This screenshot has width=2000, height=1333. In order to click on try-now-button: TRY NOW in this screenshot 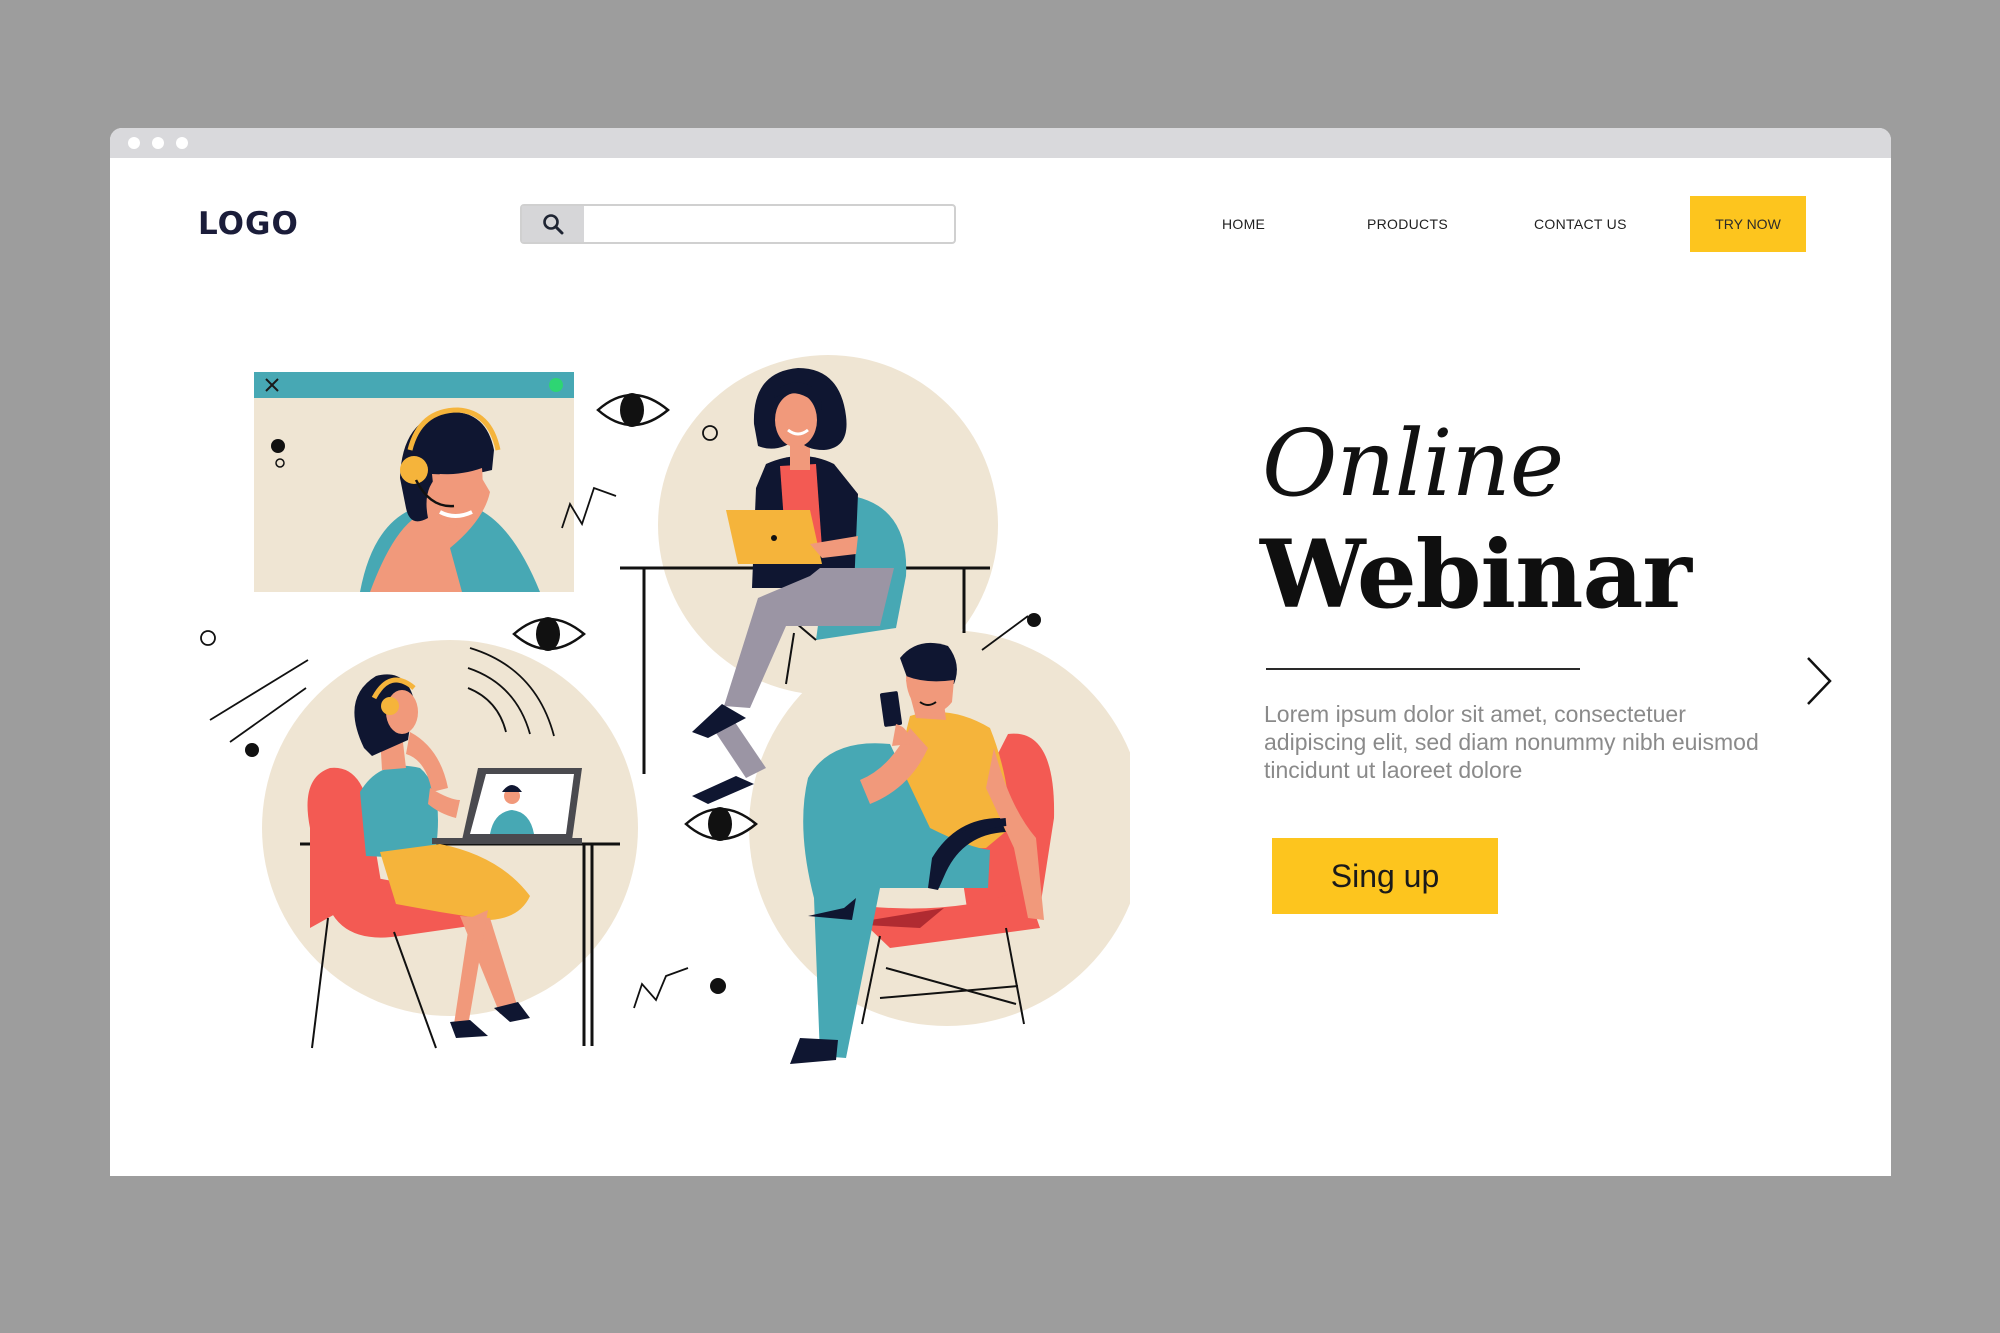, I will do `click(1748, 224)`.